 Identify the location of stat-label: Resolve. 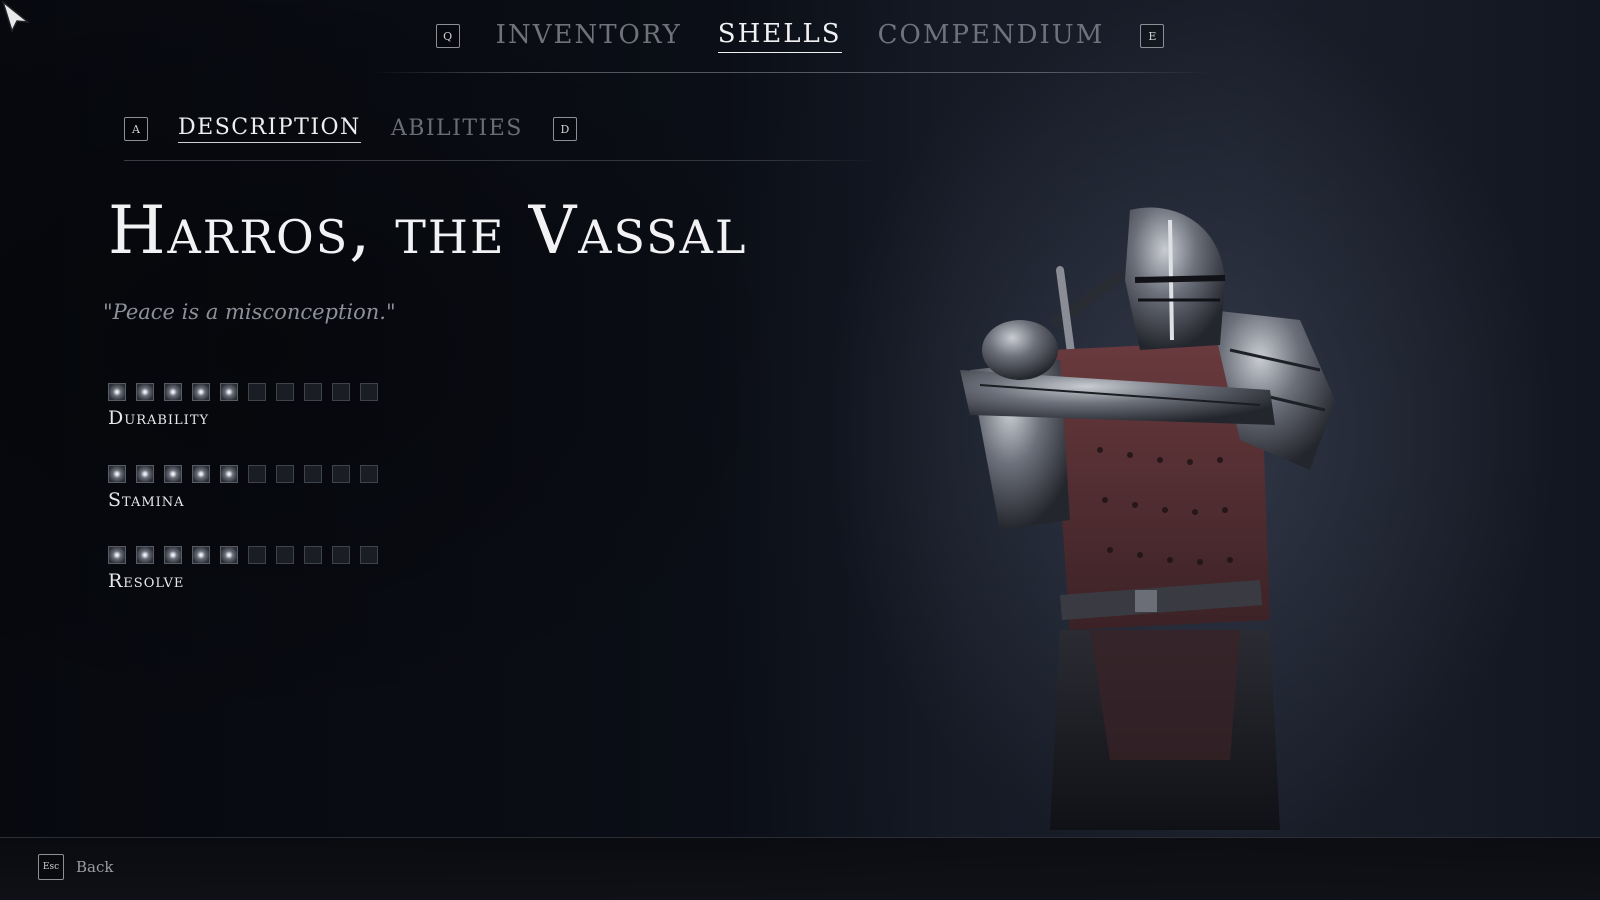
(146, 581).